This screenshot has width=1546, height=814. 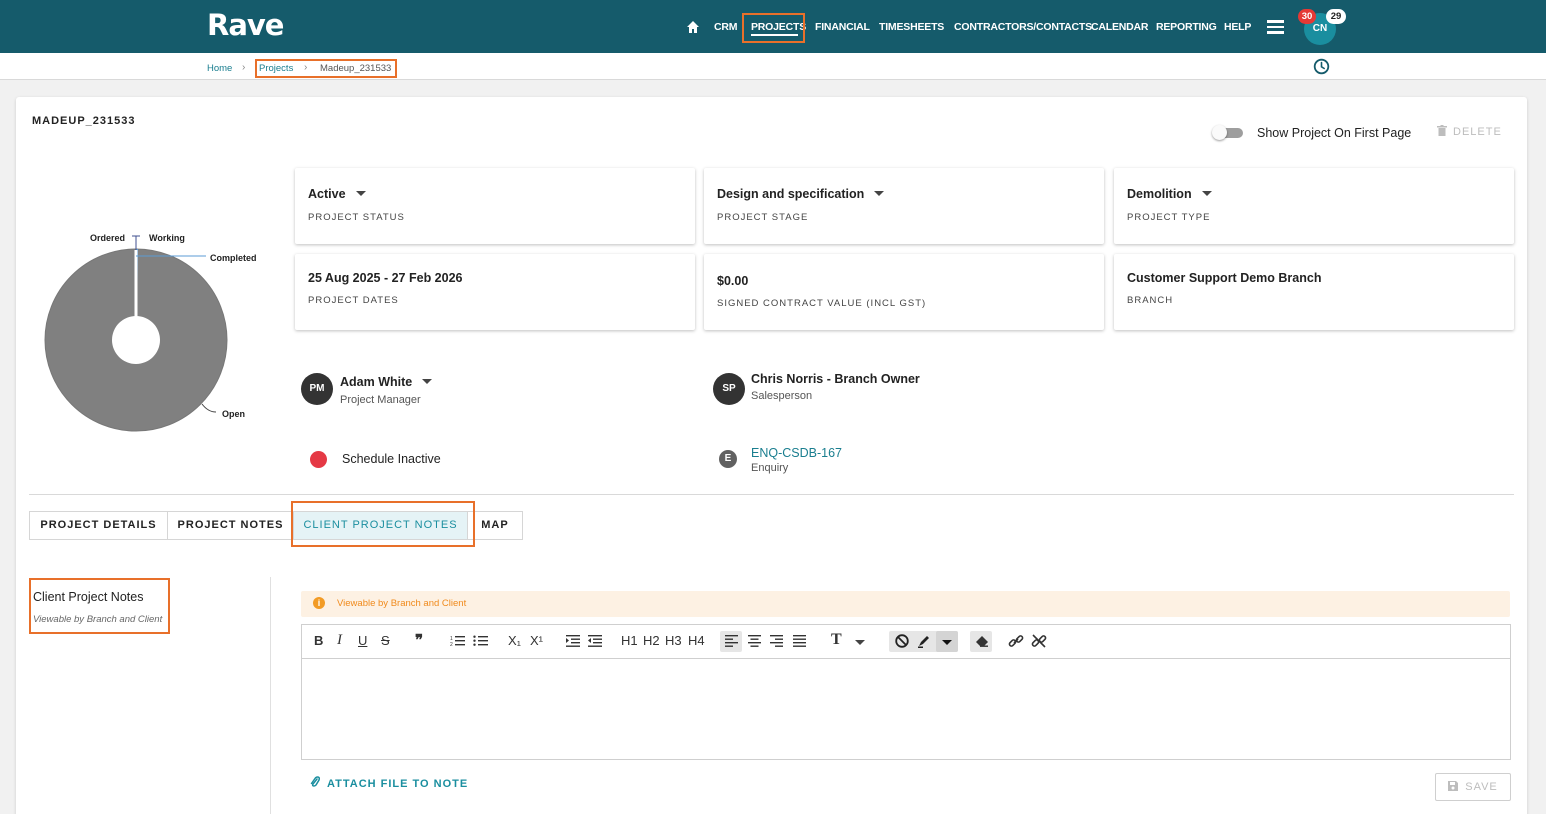 I want to click on heading-1-button: H1, so click(x=629, y=640).